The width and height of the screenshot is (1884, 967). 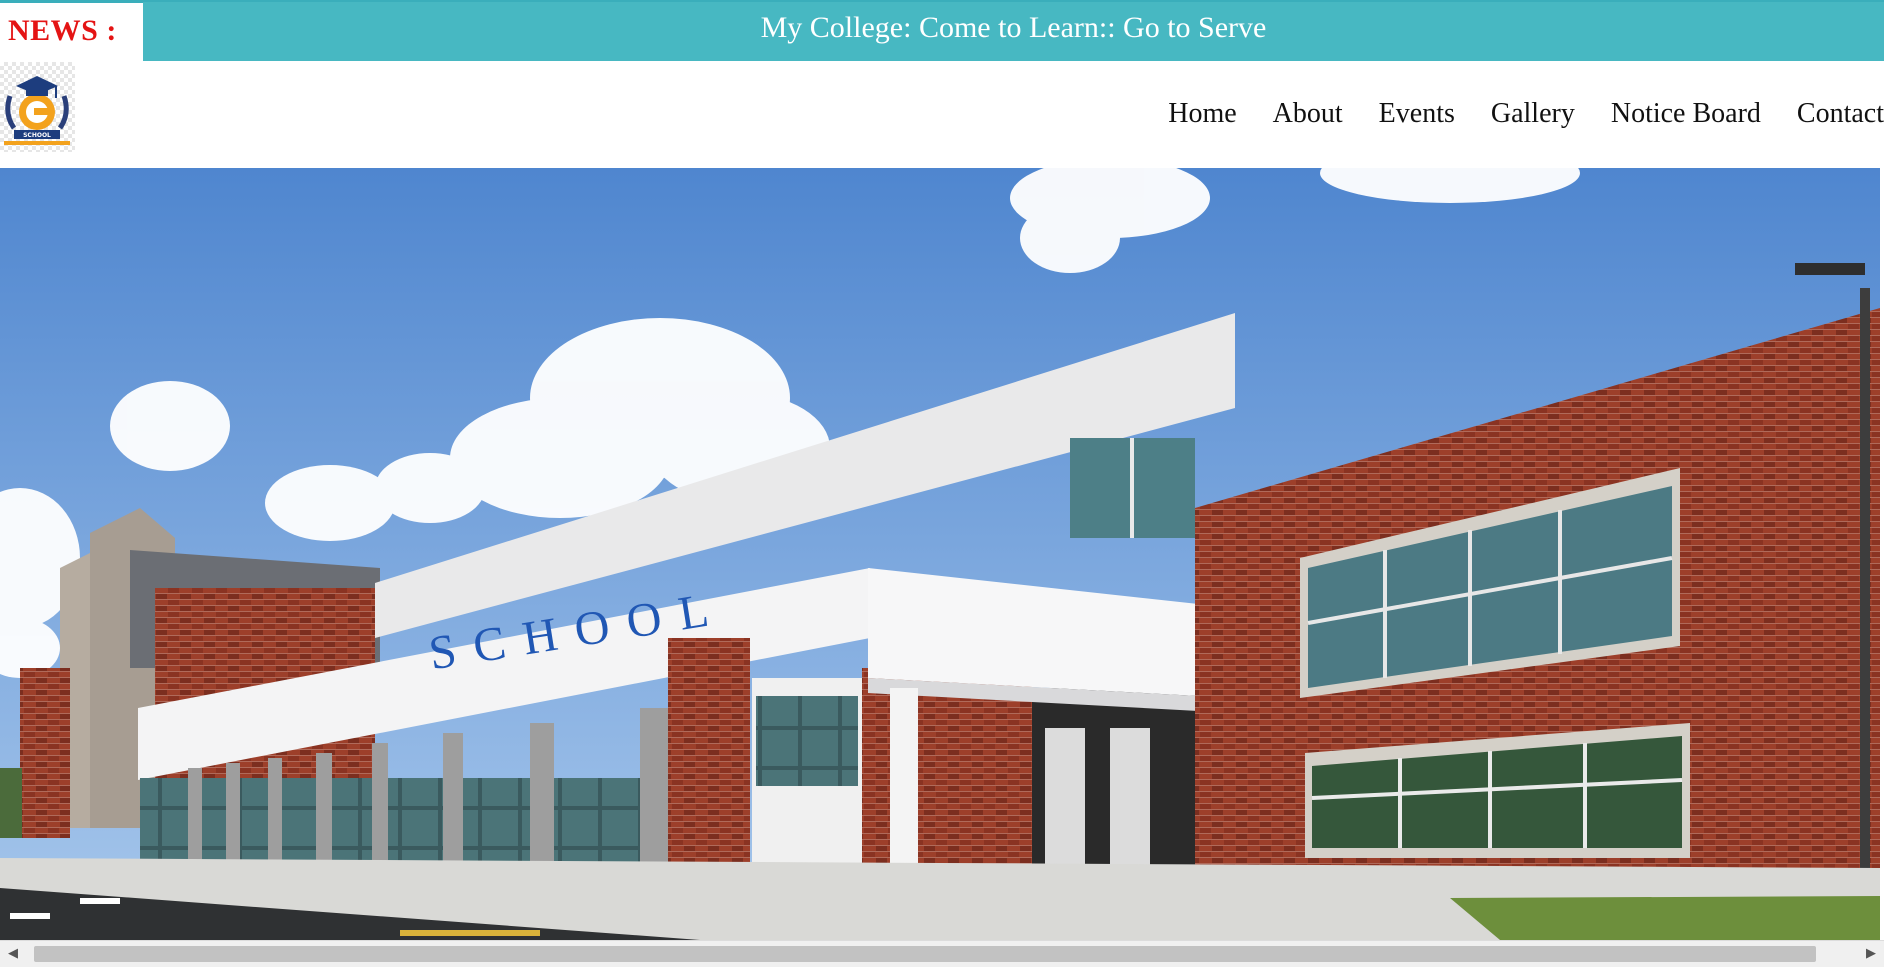 What do you see at coordinates (1013, 27) in the screenshot?
I see `news-ticker-text: My College: Come to Learn:: Go to Serve` at bounding box center [1013, 27].